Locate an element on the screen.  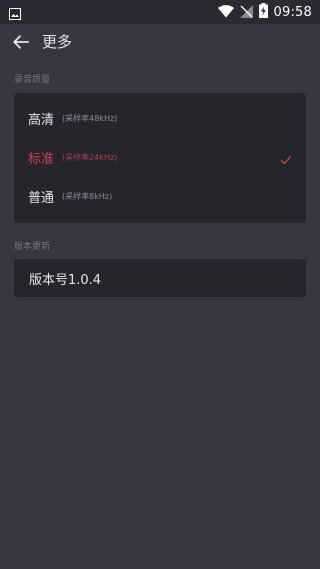
option-detail: (采样率48kHz) is located at coordinates (90, 118).